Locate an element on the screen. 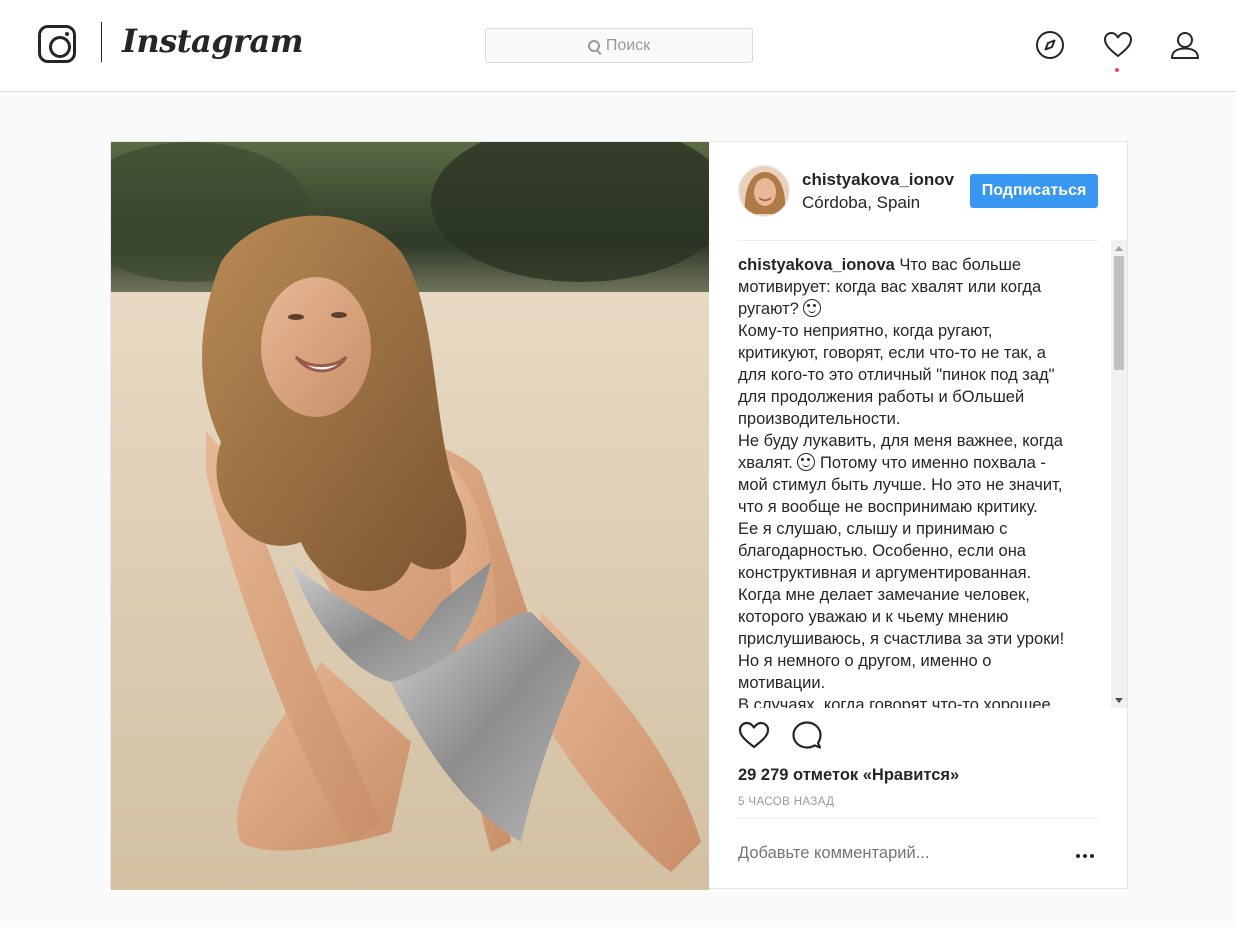 This screenshot has width=1236, height=927. caption-line: которого уважаю и к чьему мнению is located at coordinates (873, 617).